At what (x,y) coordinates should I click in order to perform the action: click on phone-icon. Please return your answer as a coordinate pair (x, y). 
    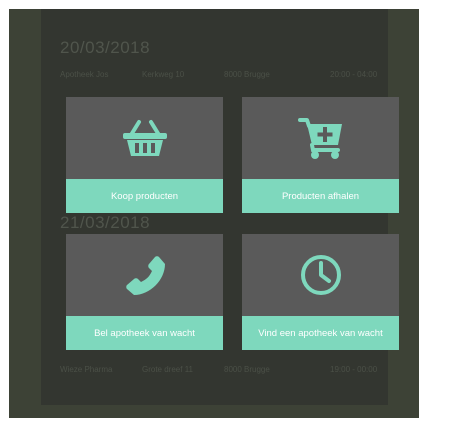
    Looking at the image, I should click on (145, 275).